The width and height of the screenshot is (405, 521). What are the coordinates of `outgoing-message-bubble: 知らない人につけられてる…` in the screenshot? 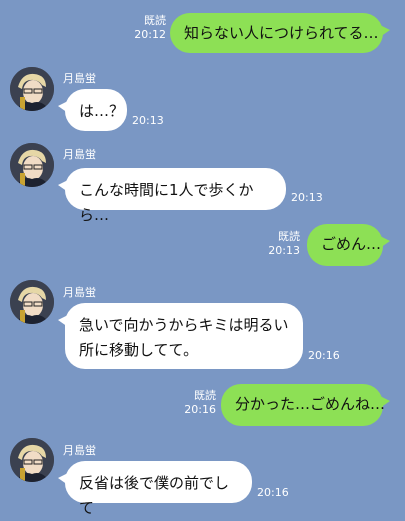 It's located at (280, 33).